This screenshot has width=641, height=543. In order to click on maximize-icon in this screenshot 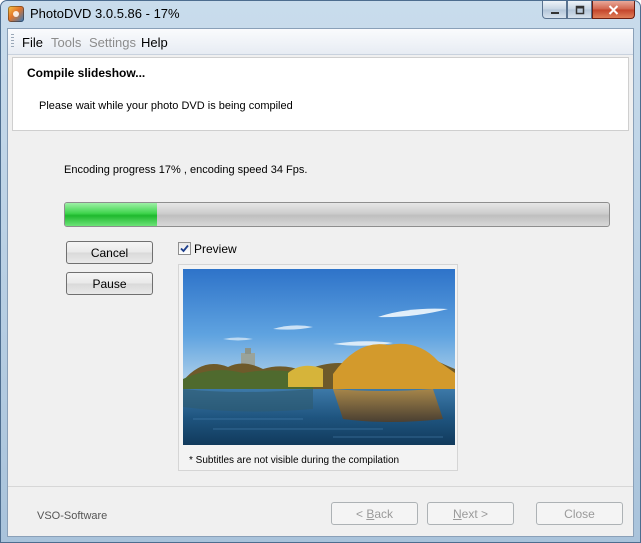, I will do `click(579, 9)`.